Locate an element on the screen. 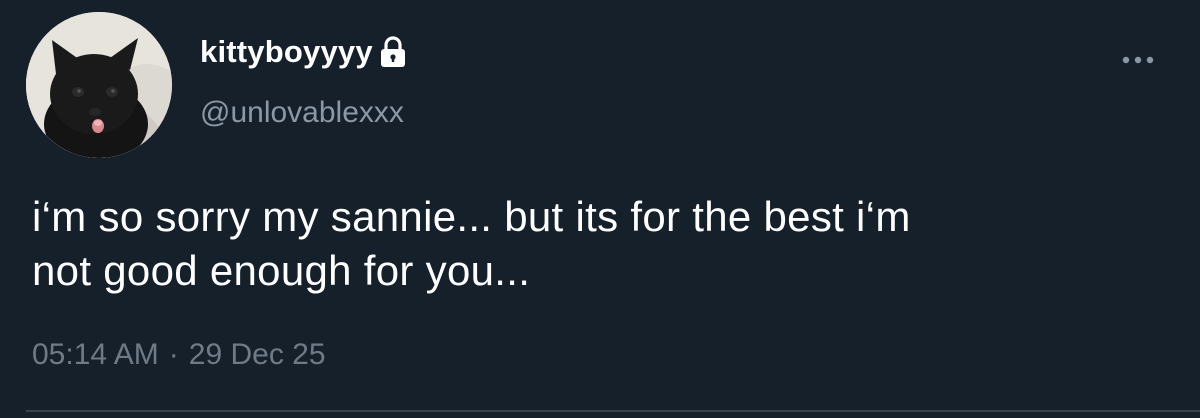 The width and height of the screenshot is (1200, 418). tweet-timestamp: 05:14 AM · 29 Dec 25 is located at coordinates (179, 355).